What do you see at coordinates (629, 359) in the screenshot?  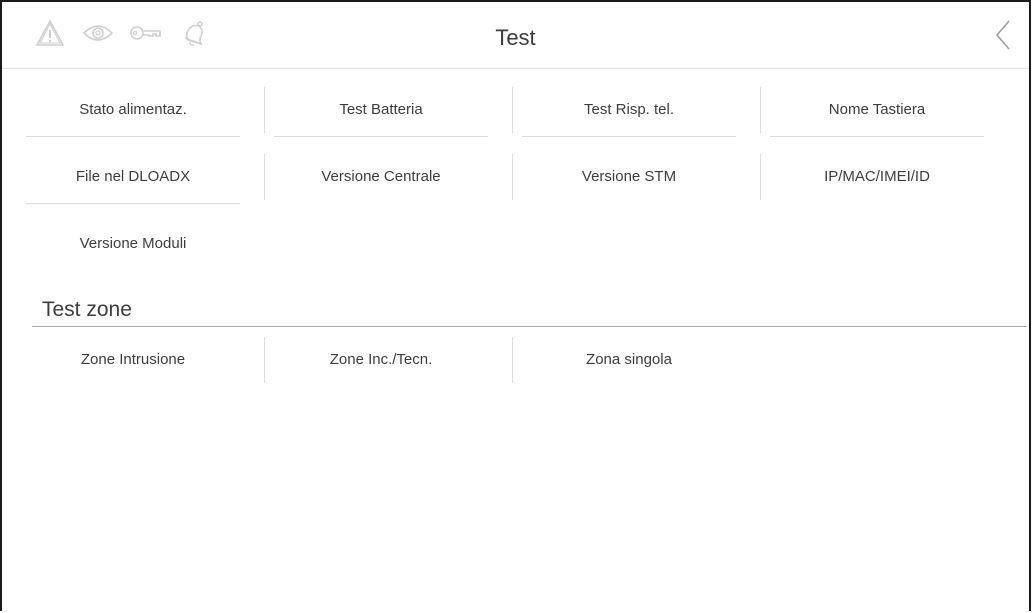 I see `menu-item-zona-singola: Zona singola` at bounding box center [629, 359].